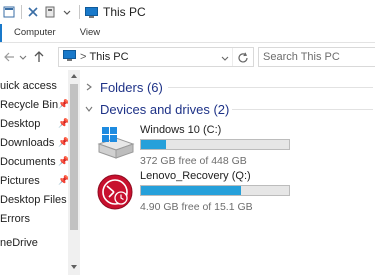  Describe the element at coordinates (225, 58) in the screenshot. I see `address-dropdown-icon` at that location.